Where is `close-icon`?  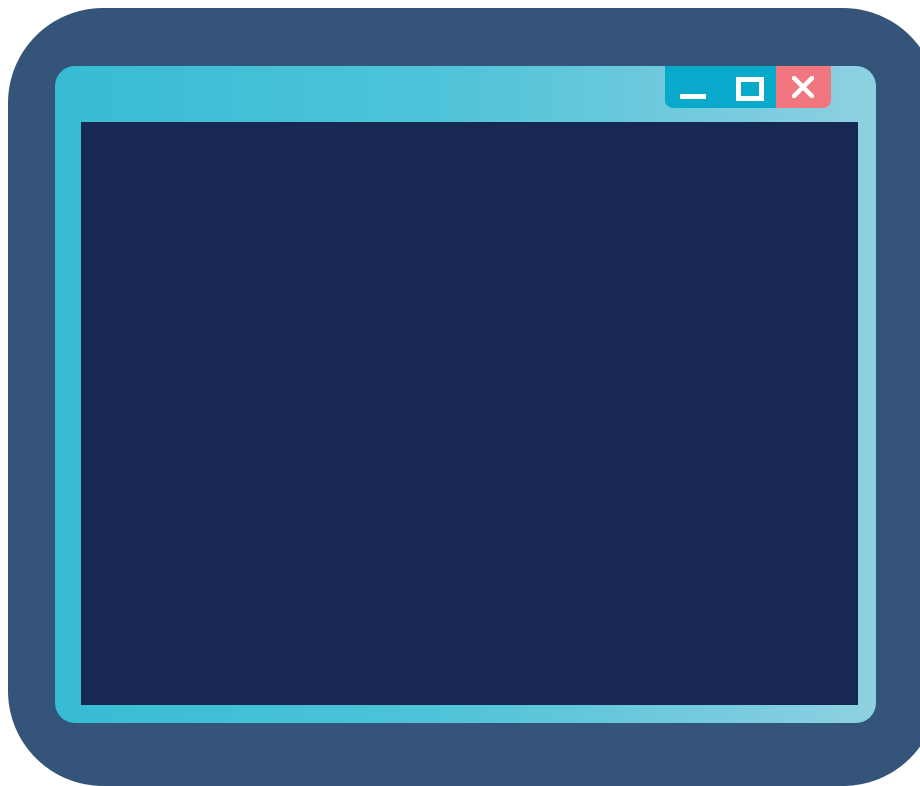 close-icon is located at coordinates (803, 87).